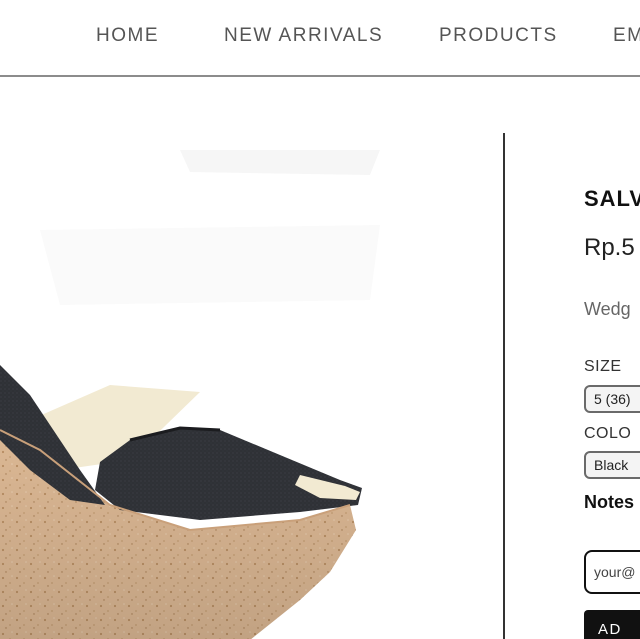 The image size is (640, 639). What do you see at coordinates (609, 502) in the screenshot?
I see `notes-label: Notes` at bounding box center [609, 502].